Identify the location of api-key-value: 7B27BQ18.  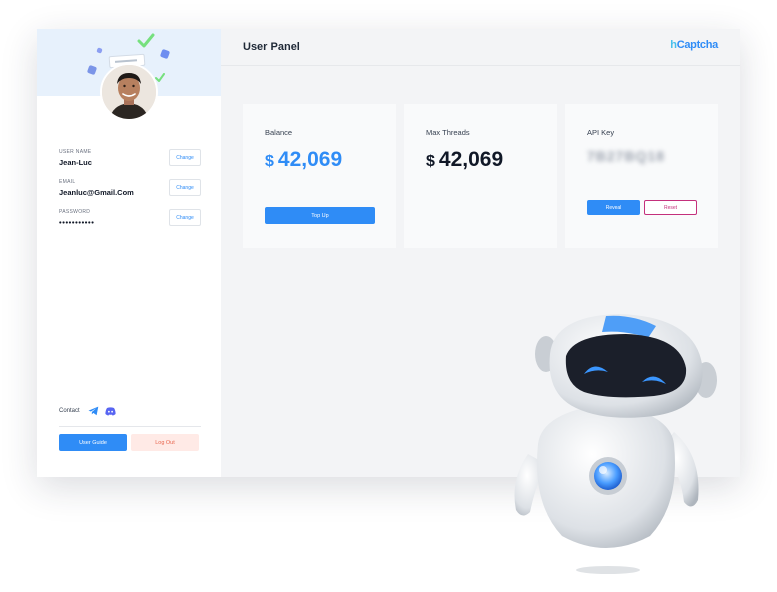
(626, 156).